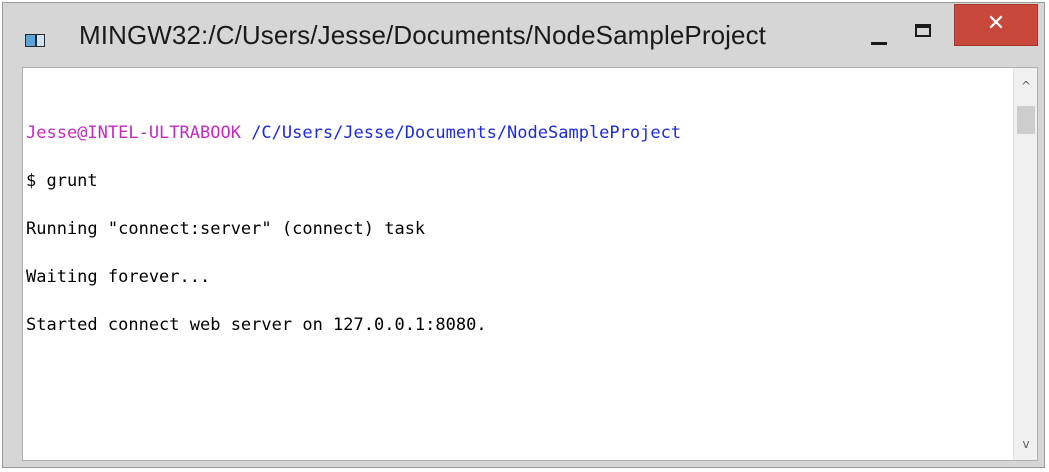  What do you see at coordinates (1025, 444) in the screenshot?
I see `scroll-down-arrow-icon: v` at bounding box center [1025, 444].